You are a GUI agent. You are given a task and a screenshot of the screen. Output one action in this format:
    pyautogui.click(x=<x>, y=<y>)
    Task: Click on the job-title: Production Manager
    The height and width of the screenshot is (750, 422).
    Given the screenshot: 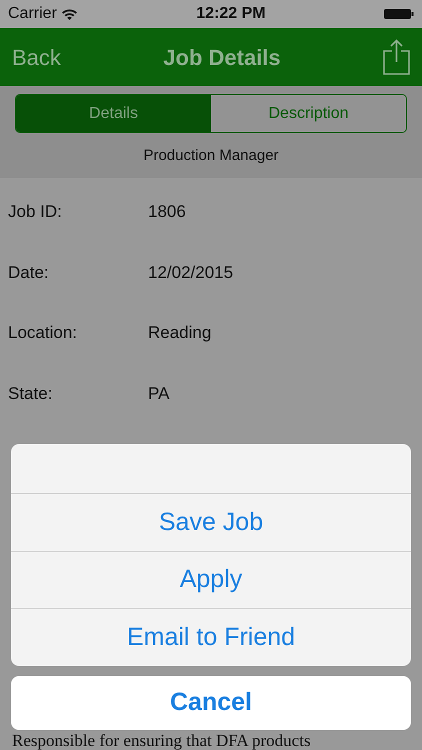 What is the action you would take?
    pyautogui.click(x=211, y=156)
    